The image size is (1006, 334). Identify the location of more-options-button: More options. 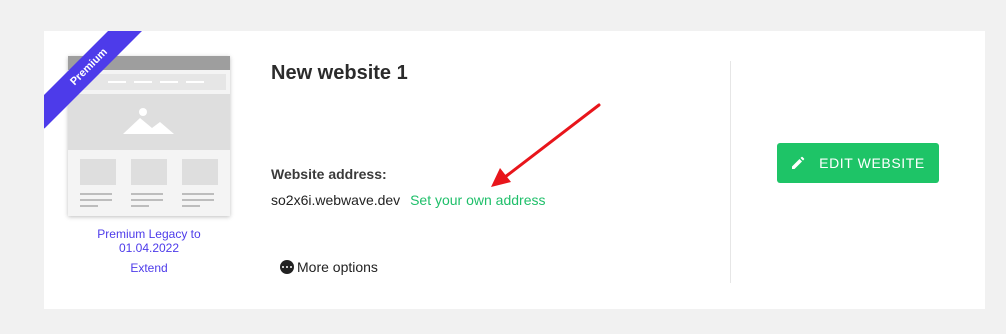
(329, 267).